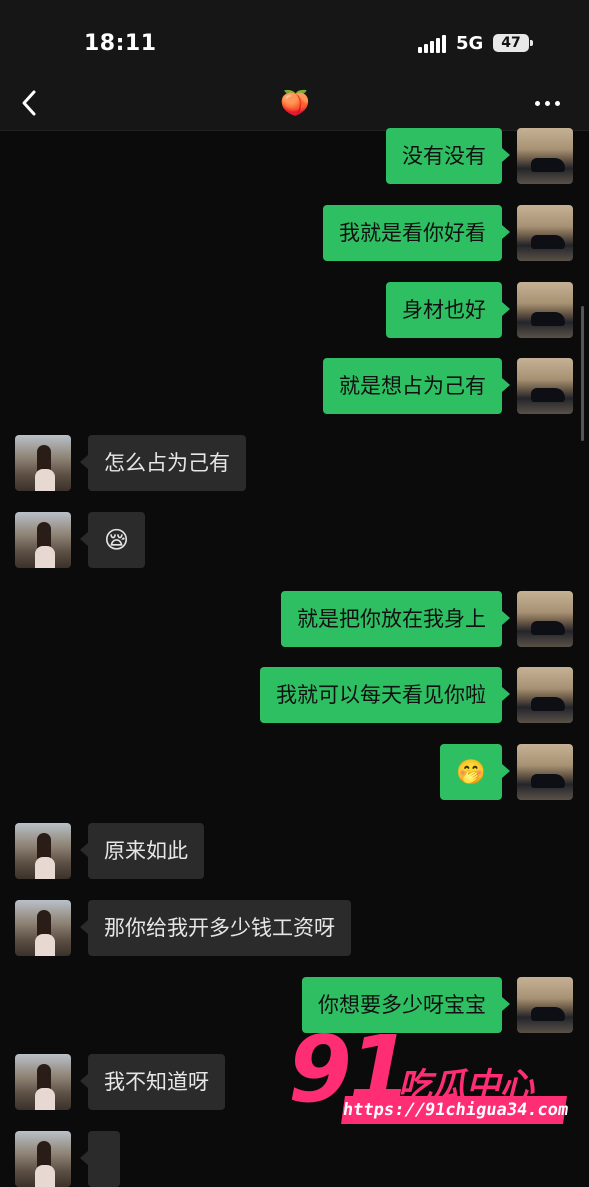  I want to click on sent-message-bubble: 我就可以每天看见你啦, so click(385, 695).